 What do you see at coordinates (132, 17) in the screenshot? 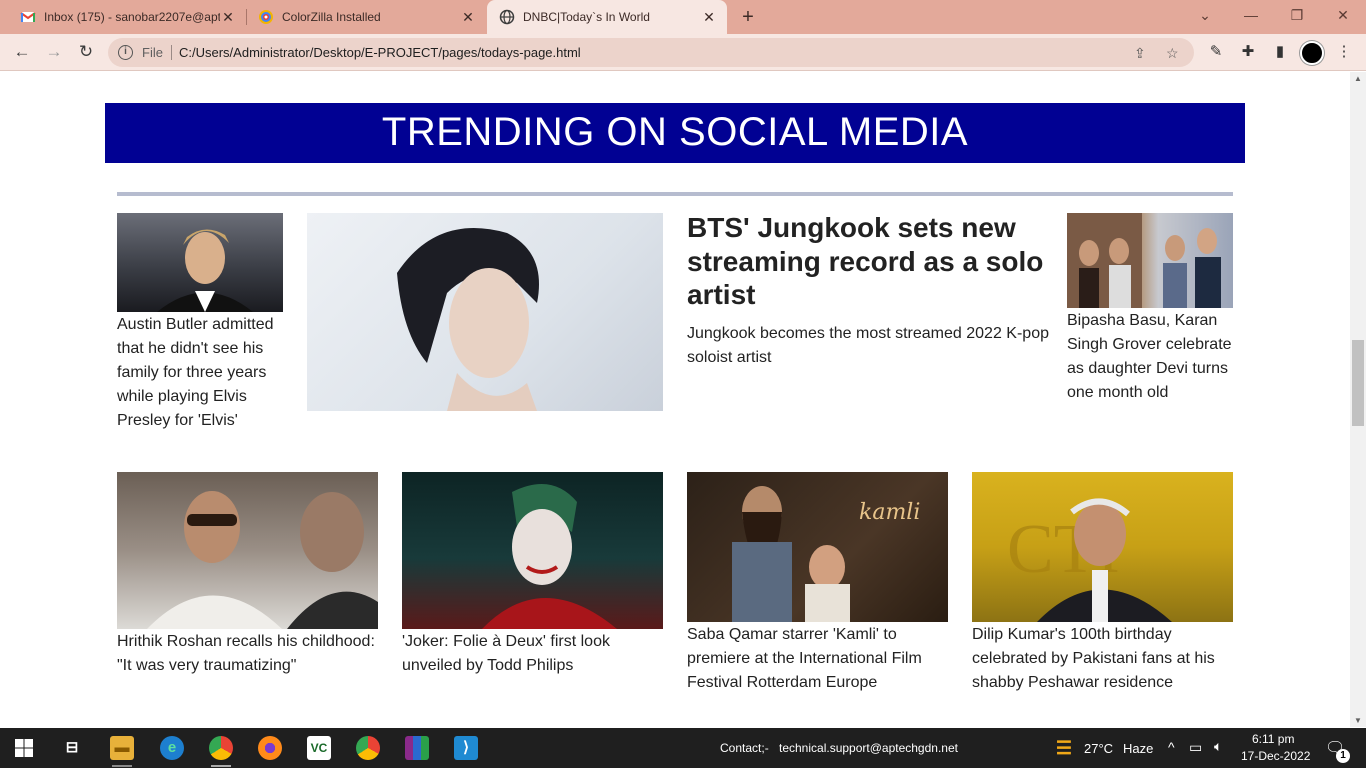
I see `tab-title: Inbox (175) - sanobar2207e@apte` at bounding box center [132, 17].